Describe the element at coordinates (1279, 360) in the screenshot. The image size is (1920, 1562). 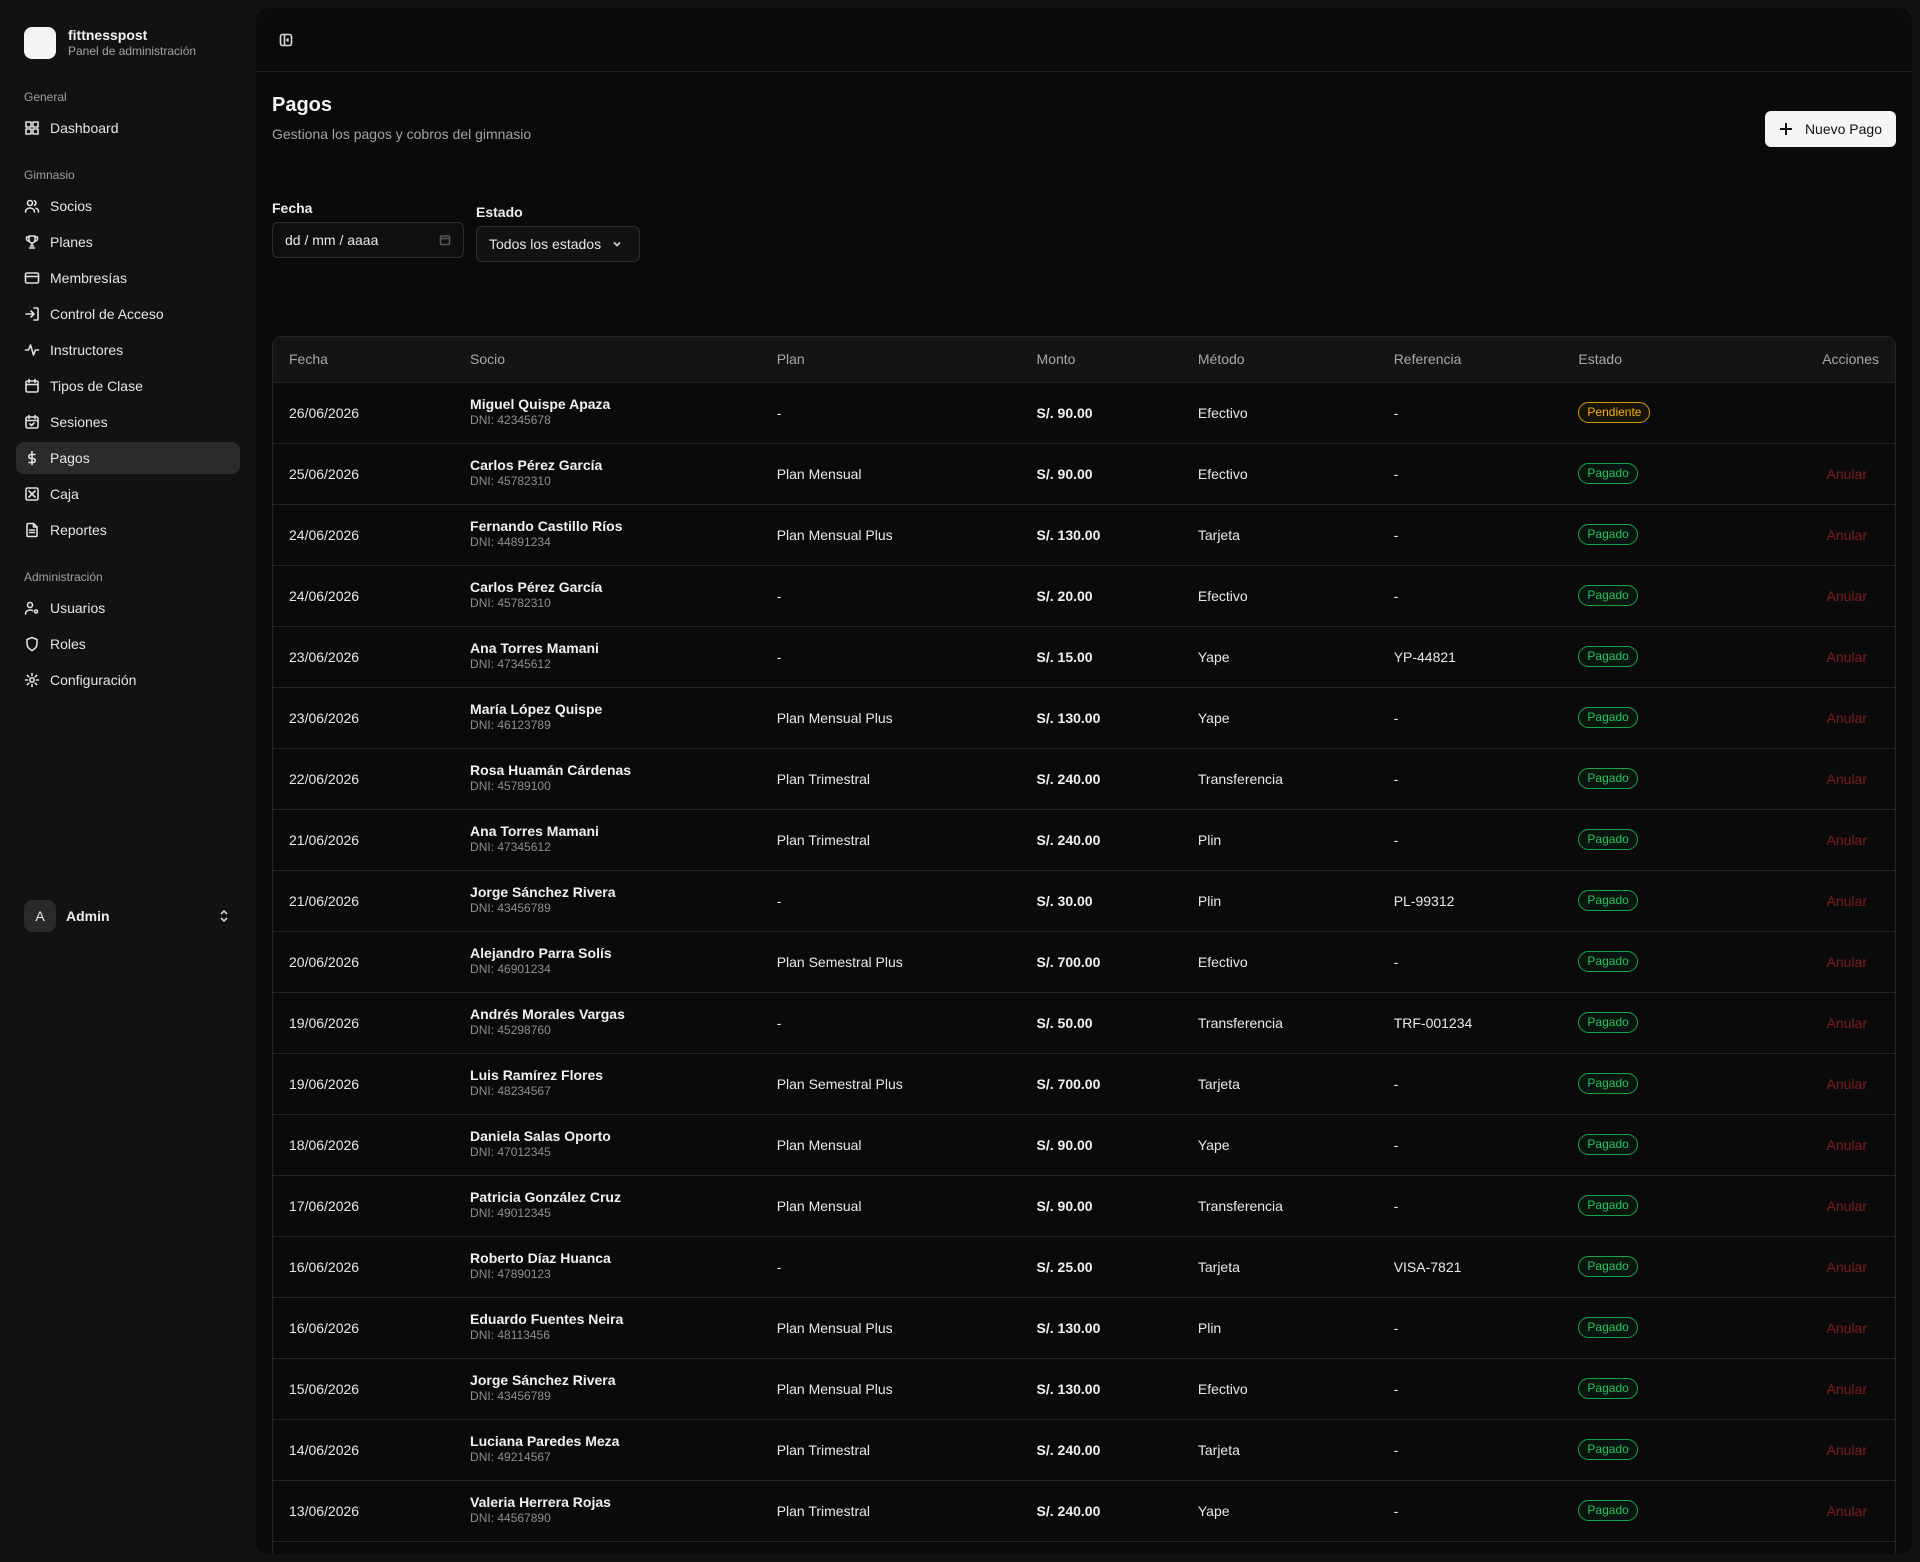
I see `column-header: Método` at that location.